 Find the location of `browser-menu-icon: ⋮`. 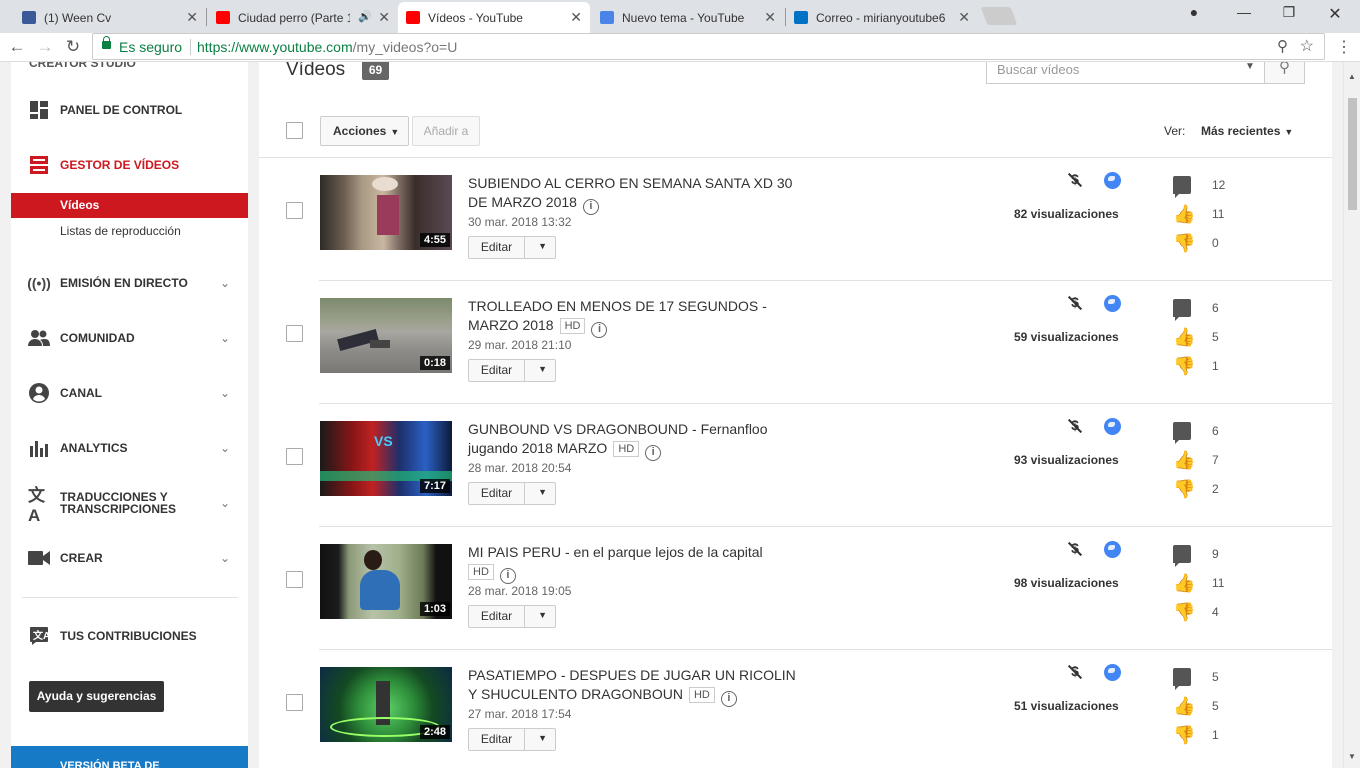

browser-menu-icon: ⋮ is located at coordinates (1344, 47).